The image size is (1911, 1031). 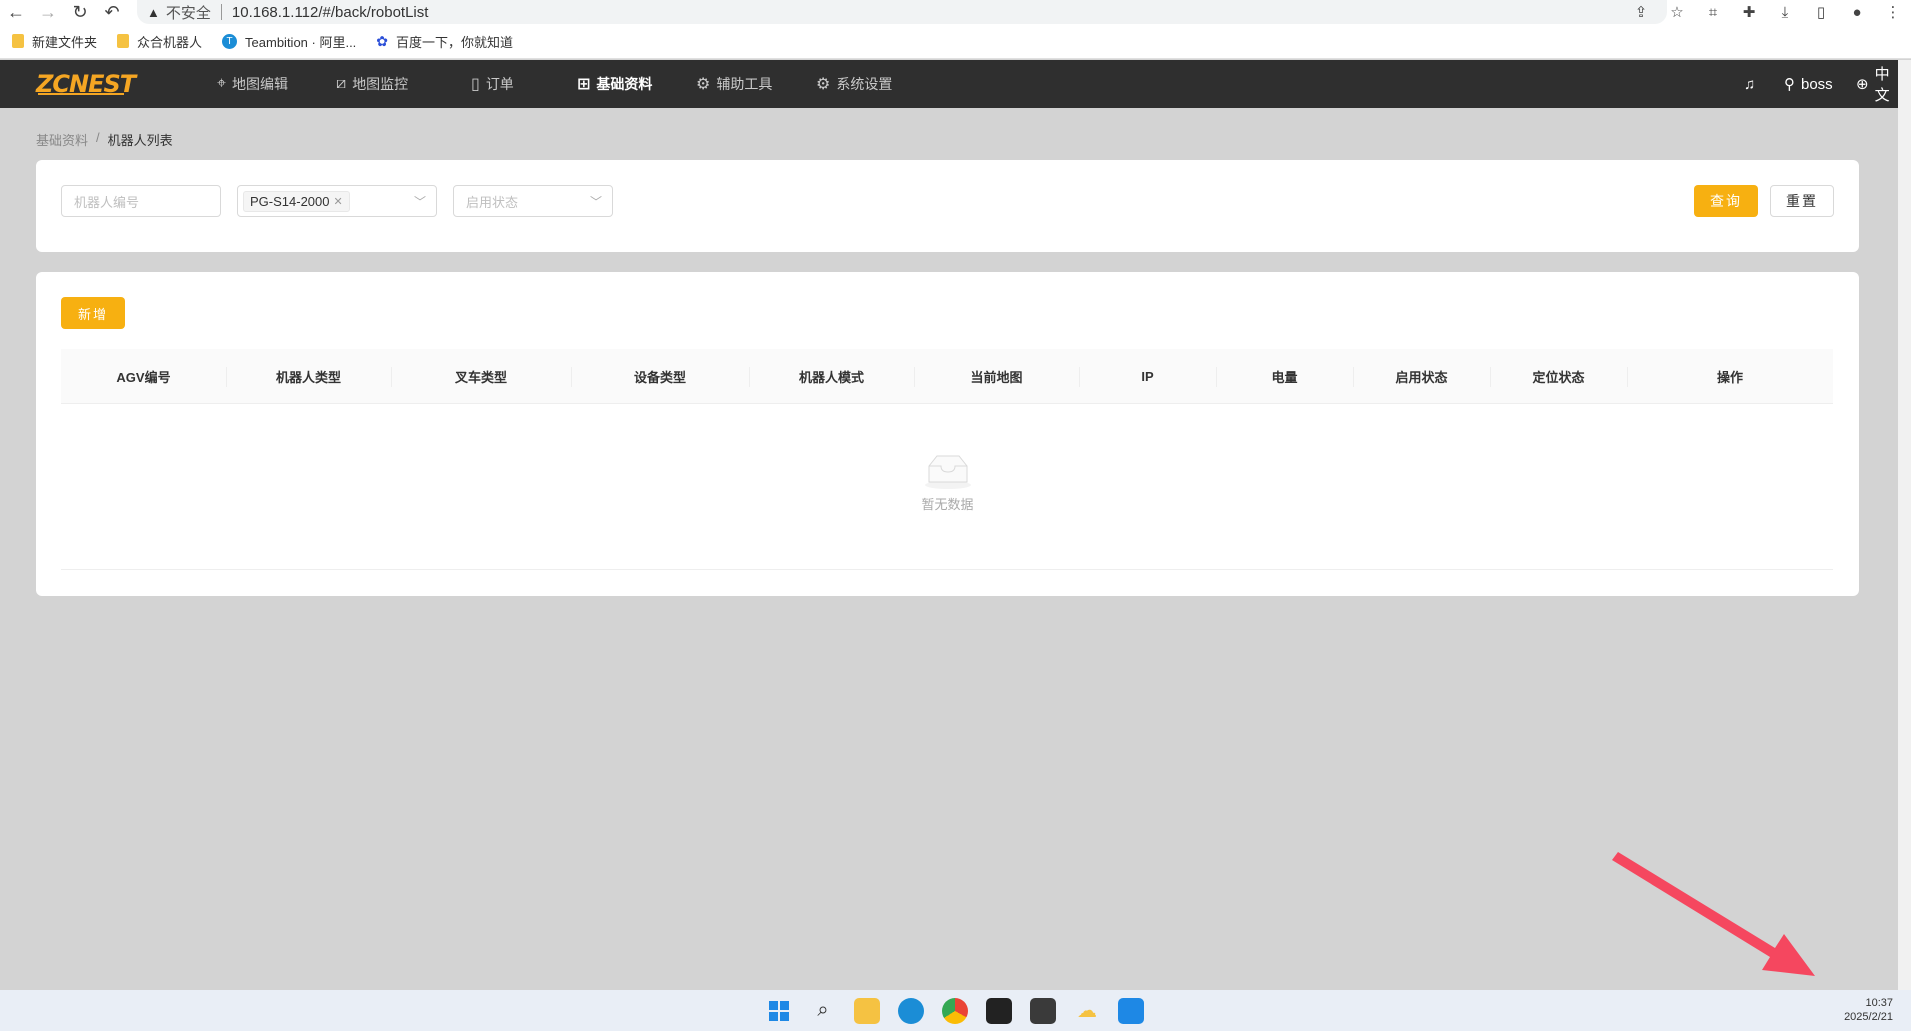 What do you see at coordinates (1821, 12) in the screenshot?
I see `sidepanel-icon: ▯` at bounding box center [1821, 12].